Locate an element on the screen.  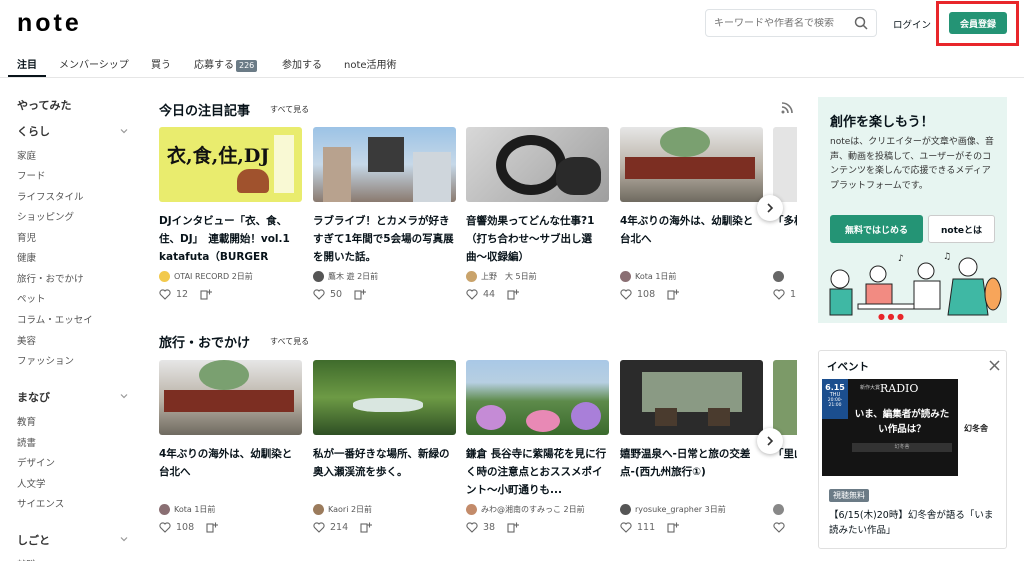
event-description: 【6/15(木)20時】幻冬舎が語る「いま読みたい作品」 is located at coordinates (915, 523).